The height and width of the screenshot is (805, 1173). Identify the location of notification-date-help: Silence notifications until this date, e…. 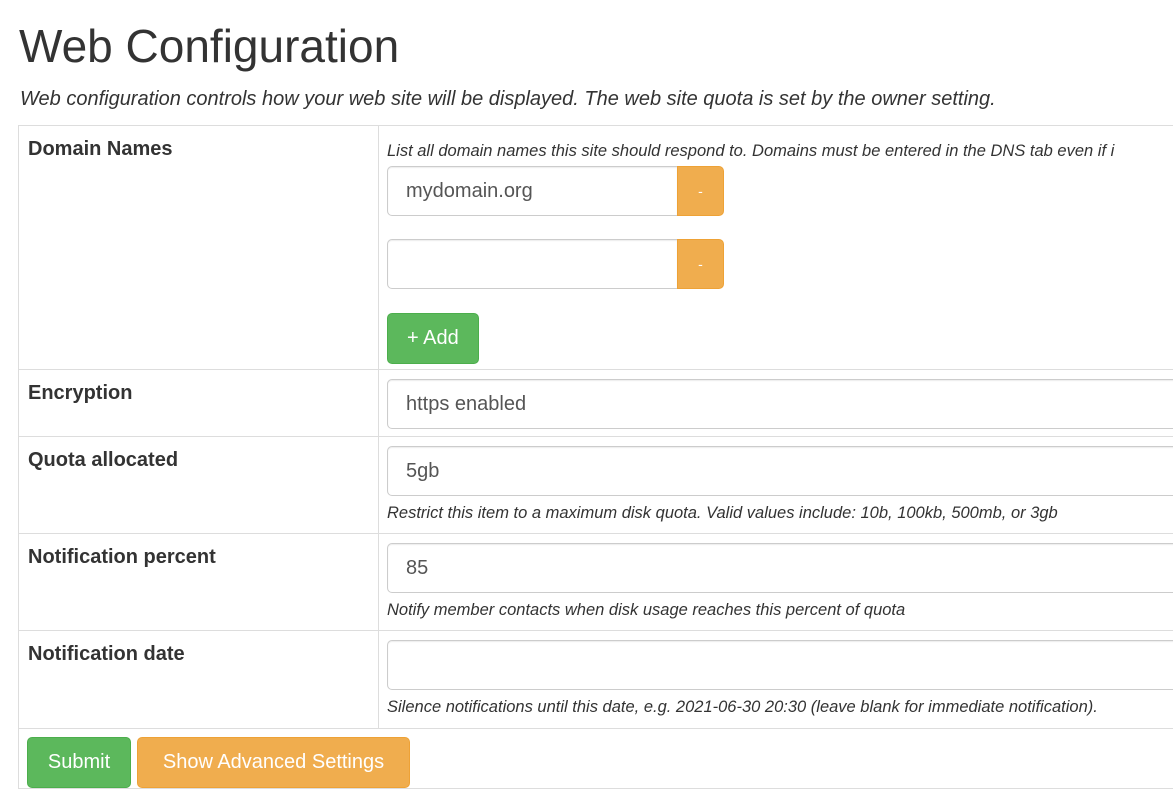
(742, 707).